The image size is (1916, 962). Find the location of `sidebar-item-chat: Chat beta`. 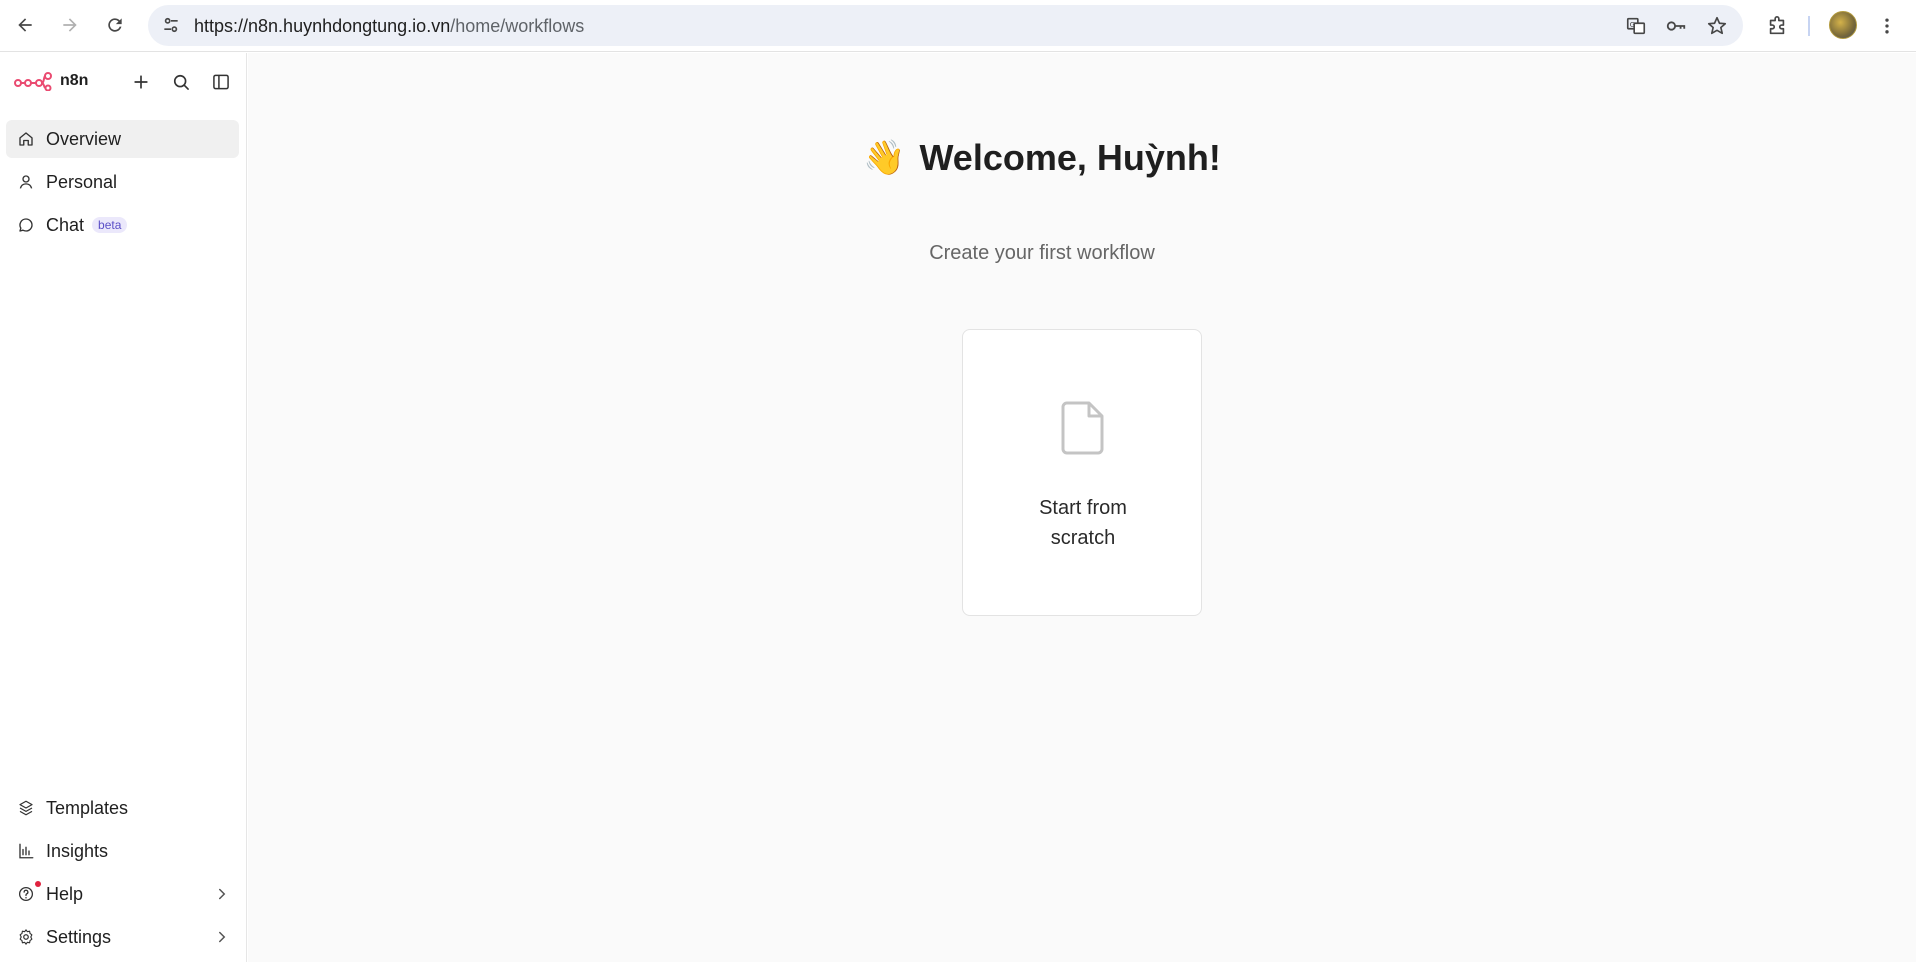

sidebar-item-chat: Chat beta is located at coordinates (122, 225).